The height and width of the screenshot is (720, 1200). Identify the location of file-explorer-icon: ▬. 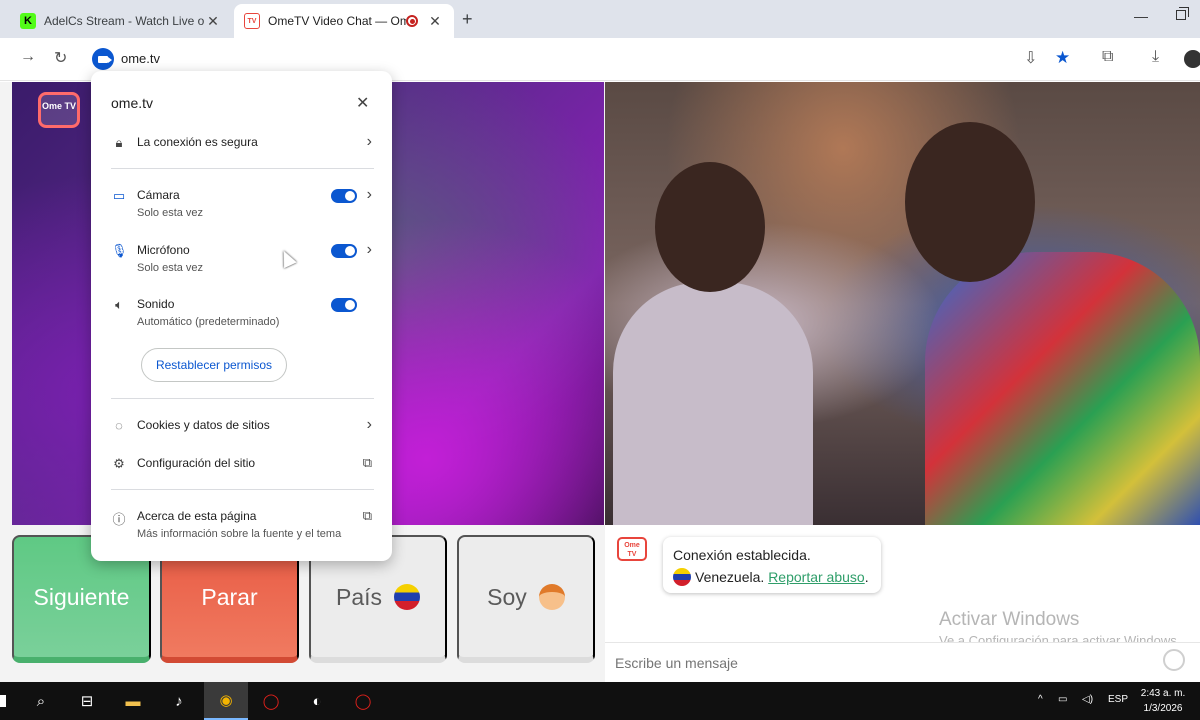
(133, 701).